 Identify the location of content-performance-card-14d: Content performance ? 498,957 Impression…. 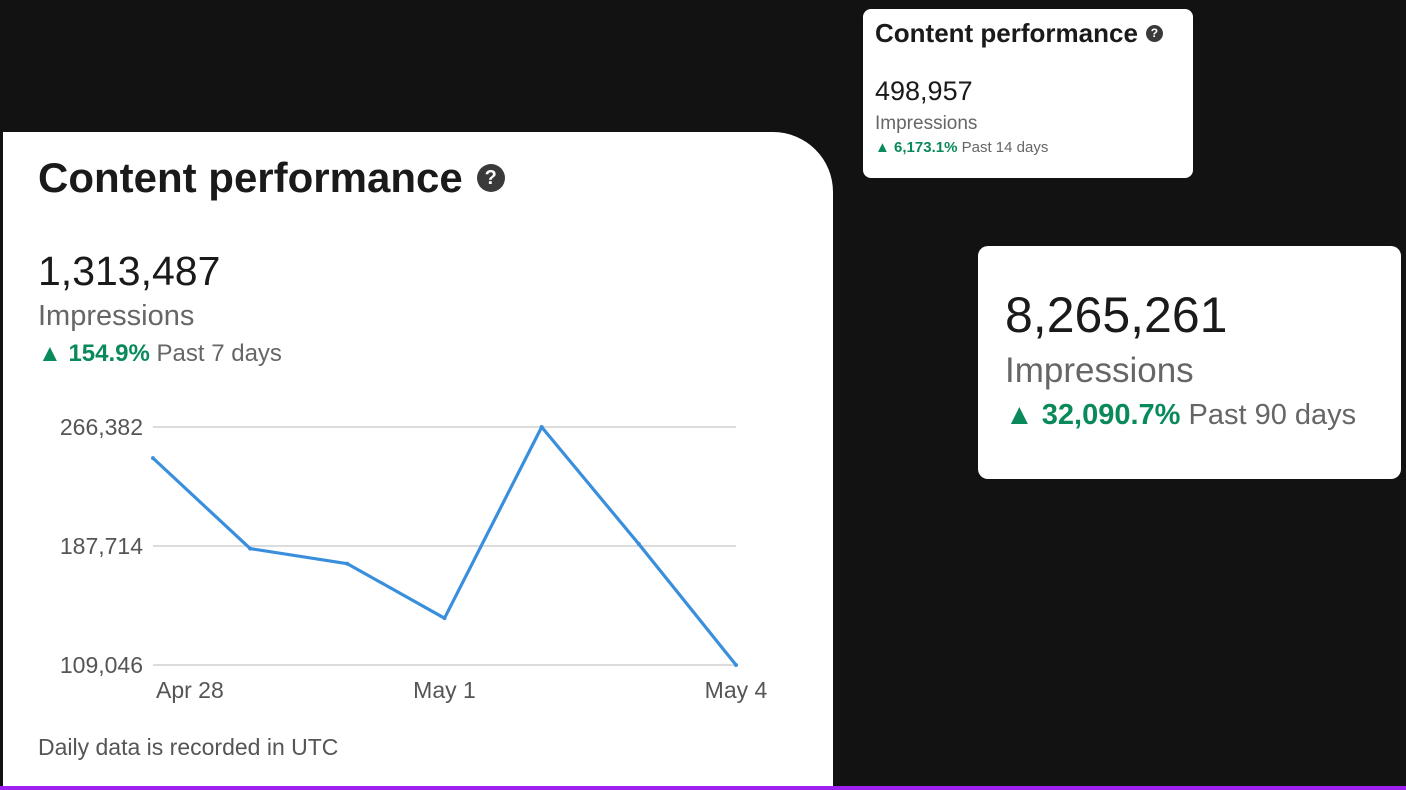
(1028, 93).